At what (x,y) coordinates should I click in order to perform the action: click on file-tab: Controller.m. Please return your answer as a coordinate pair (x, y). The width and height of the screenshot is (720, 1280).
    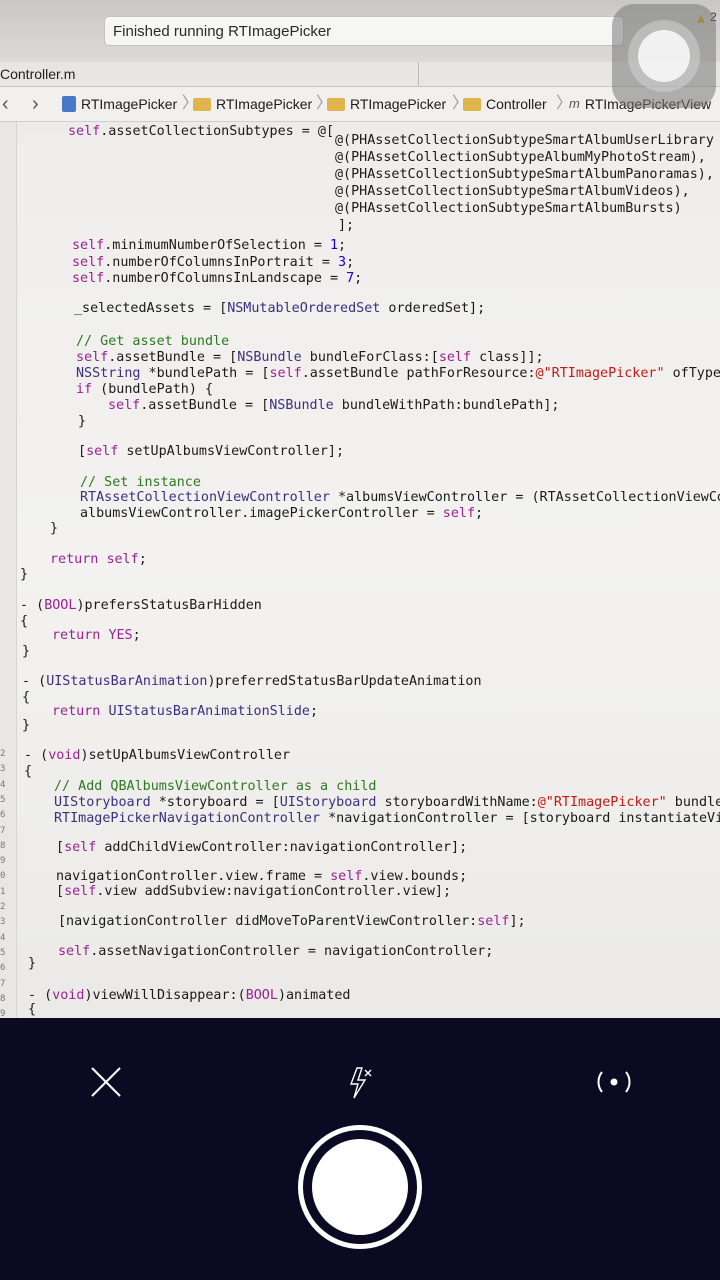
    Looking at the image, I should click on (209, 74).